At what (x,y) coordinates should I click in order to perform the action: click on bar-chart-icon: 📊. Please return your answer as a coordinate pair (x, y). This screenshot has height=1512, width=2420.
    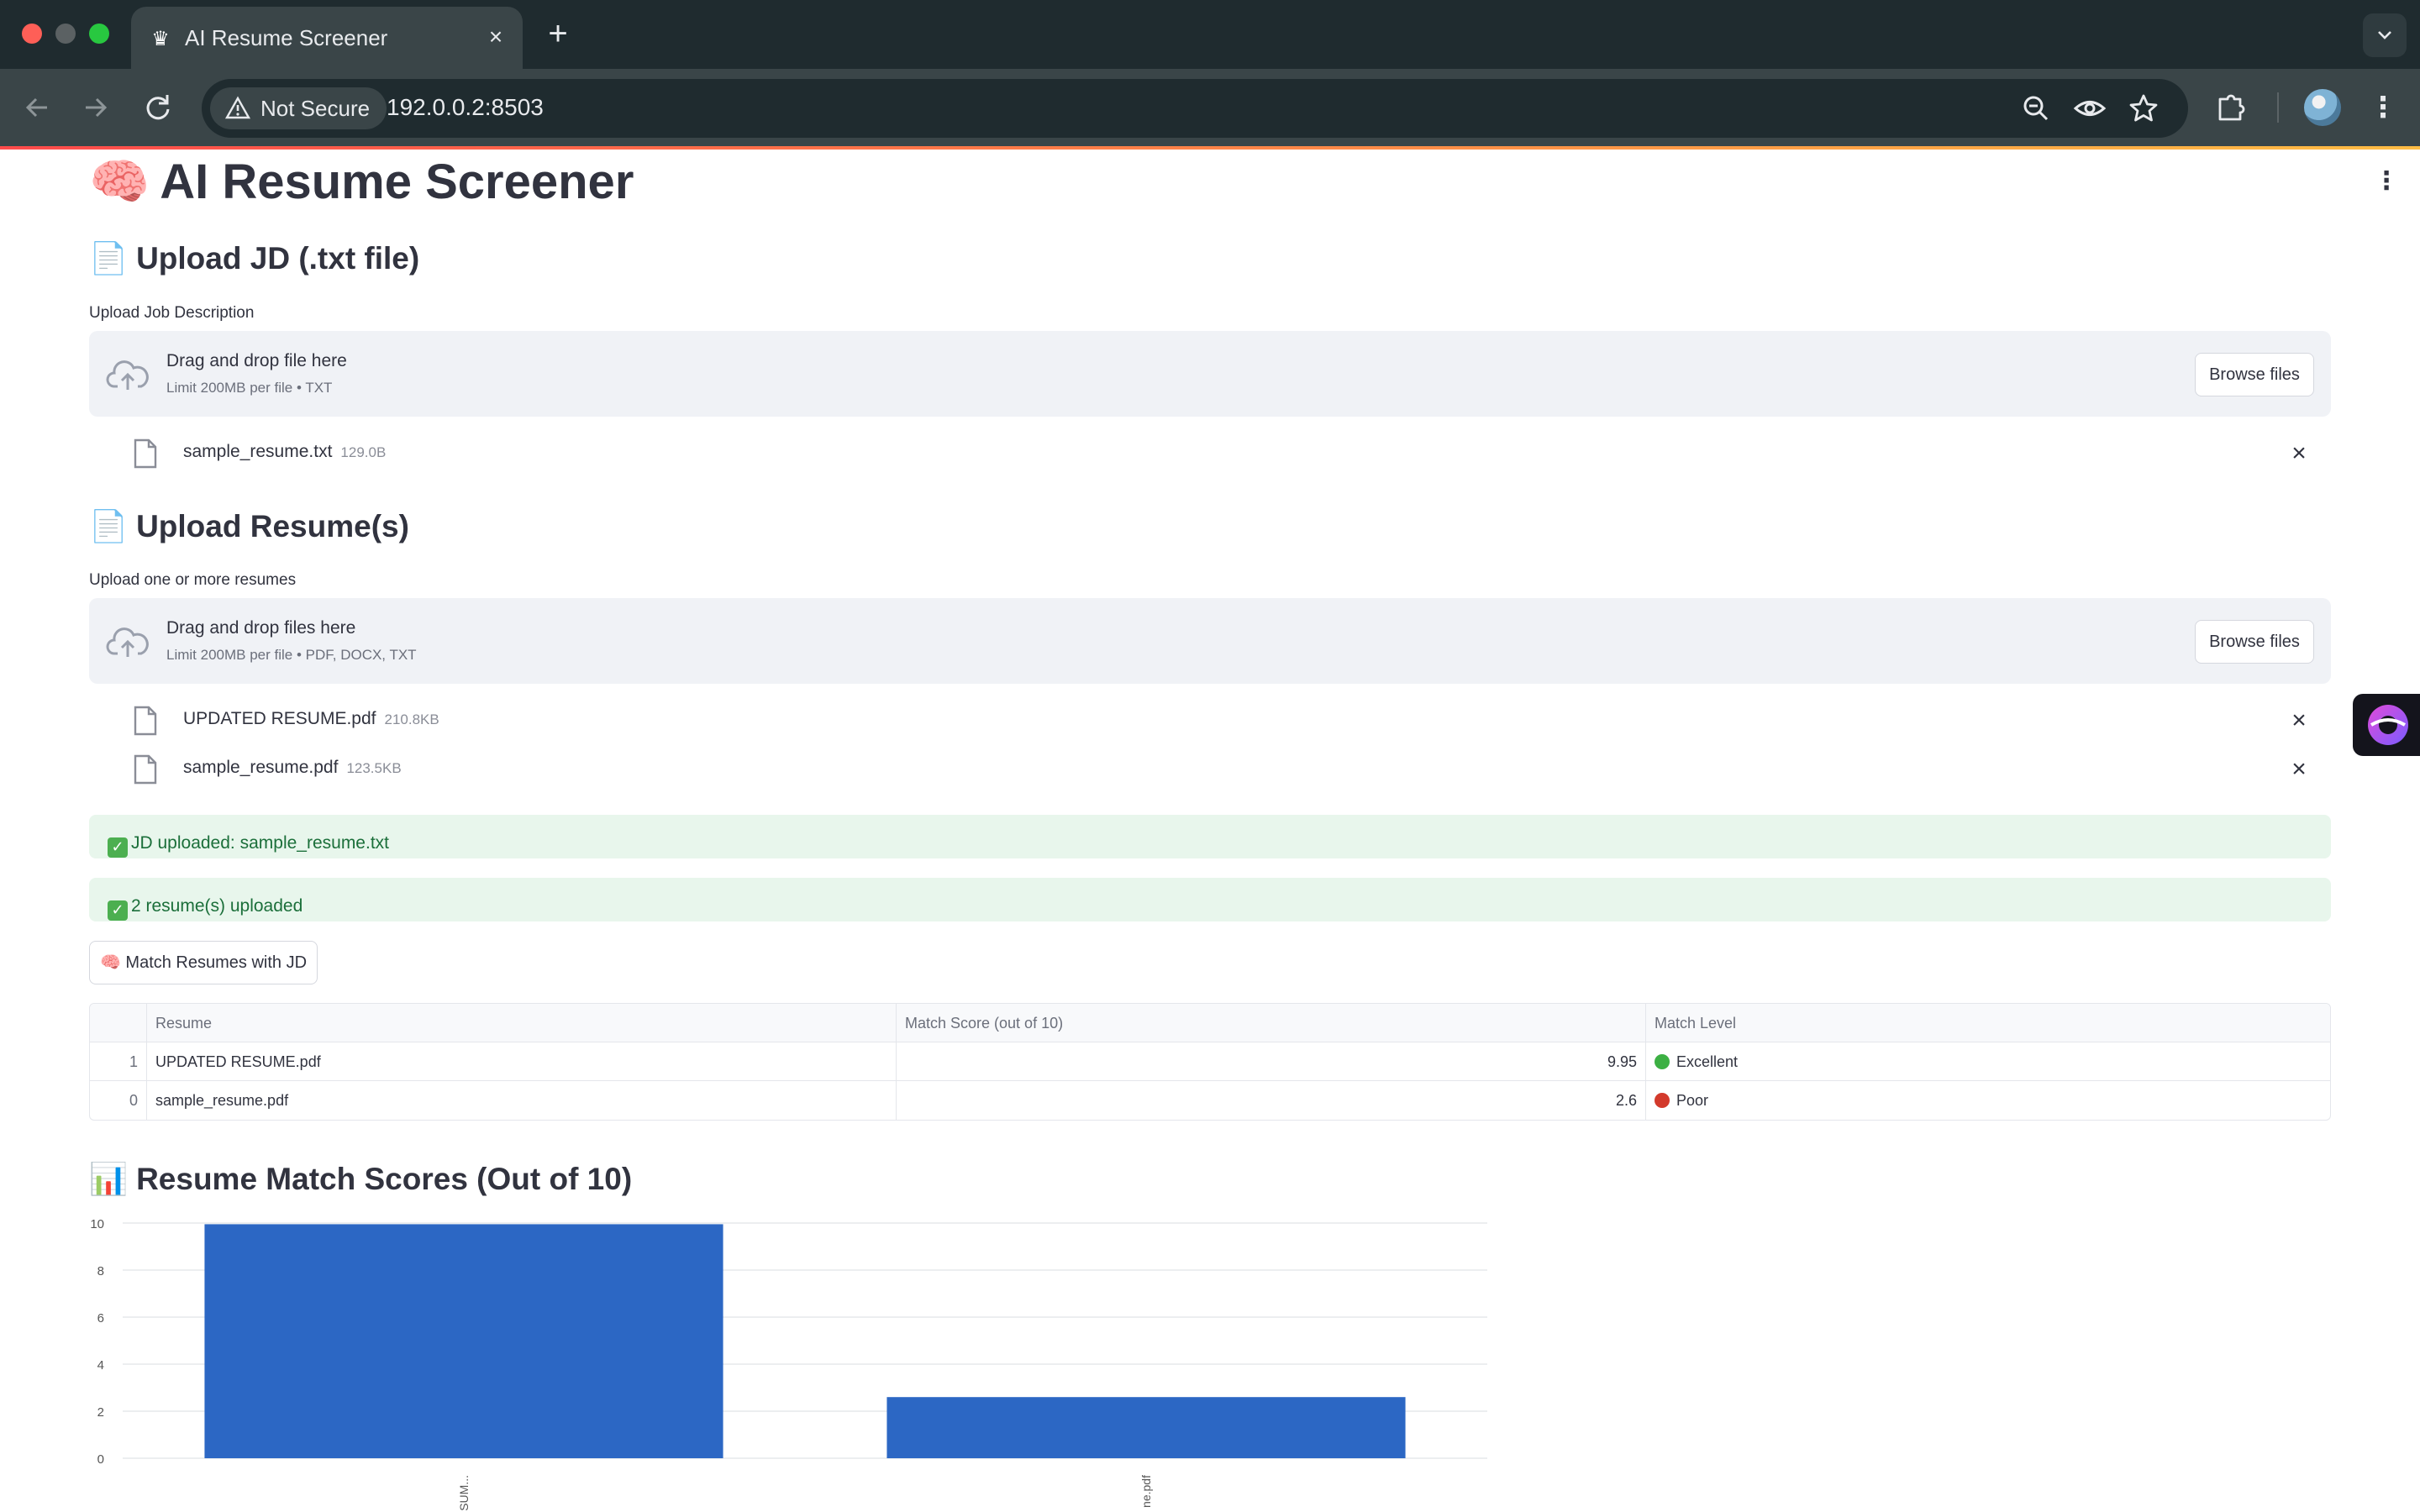
    Looking at the image, I should click on (109, 1179).